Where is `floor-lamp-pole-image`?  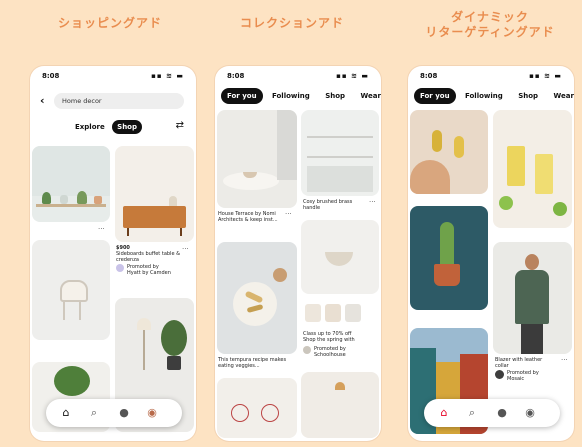 floor-lamp-pole-image is located at coordinates (144, 350).